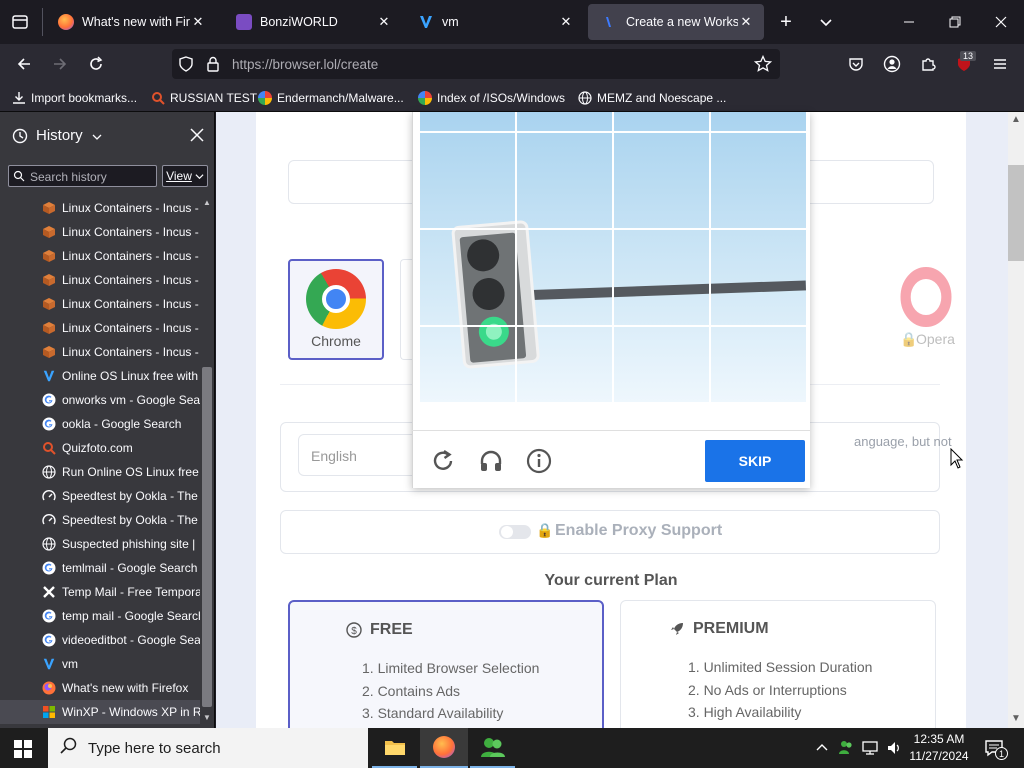 The height and width of the screenshot is (768, 1024). Describe the element at coordinates (197, 136) in the screenshot. I see `close-sidebar-icon` at that location.